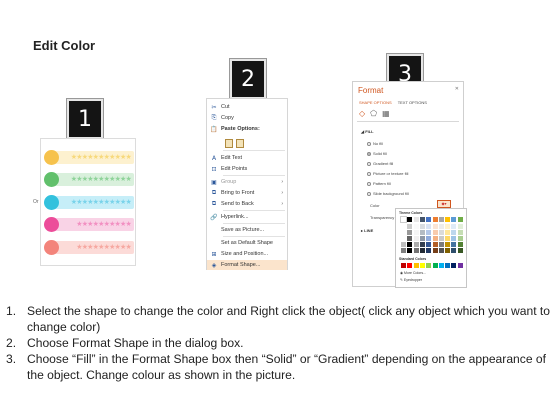  What do you see at coordinates (247, 158) in the screenshot?
I see `menu-item-edit-text: A Edit Text` at bounding box center [247, 158].